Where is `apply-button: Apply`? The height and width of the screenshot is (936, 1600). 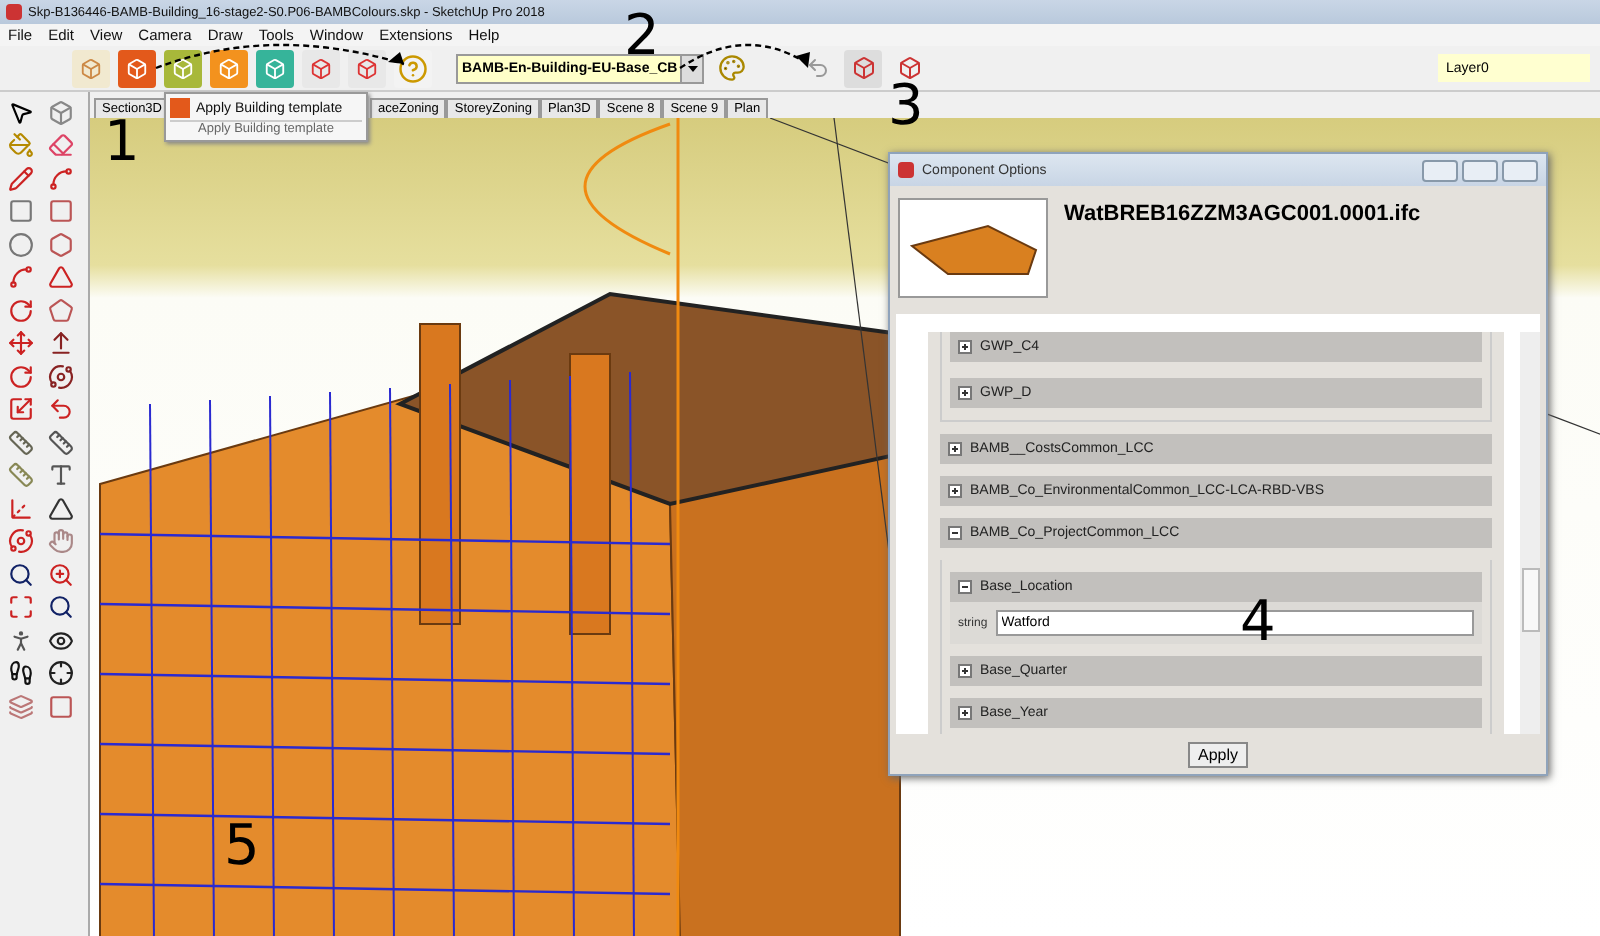
apply-button: Apply is located at coordinates (1217, 754).